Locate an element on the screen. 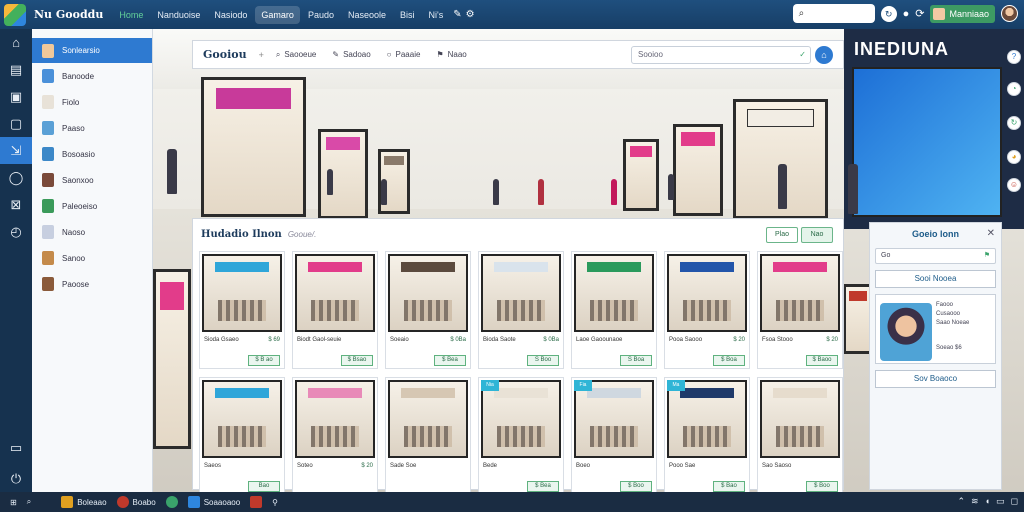  taskbar-app-2: Soaaoaoo is located at coordinates (213, 502).